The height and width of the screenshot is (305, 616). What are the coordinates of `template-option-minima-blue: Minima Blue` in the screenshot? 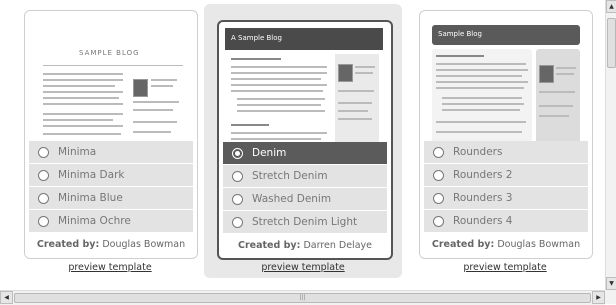 It's located at (111, 198).